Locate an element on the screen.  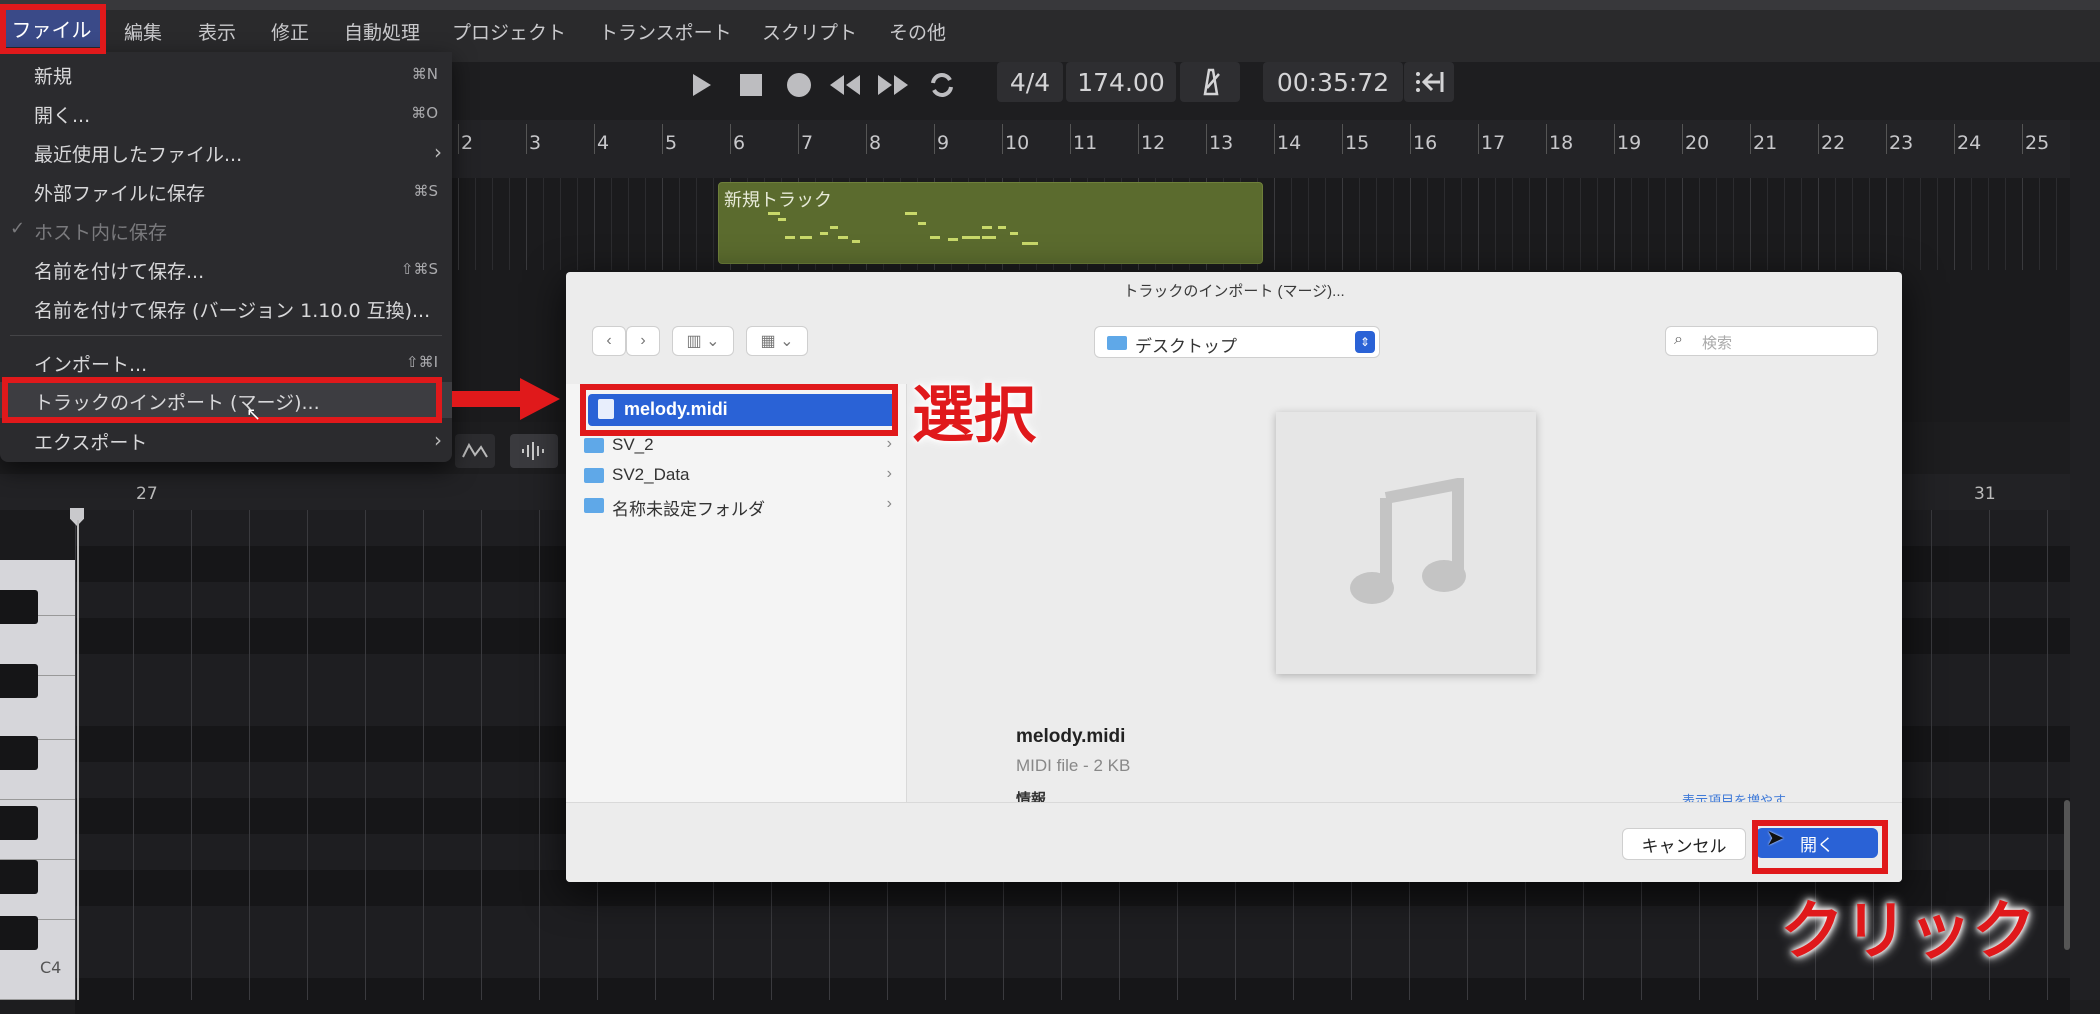
forward-icon: › is located at coordinates (643, 341).